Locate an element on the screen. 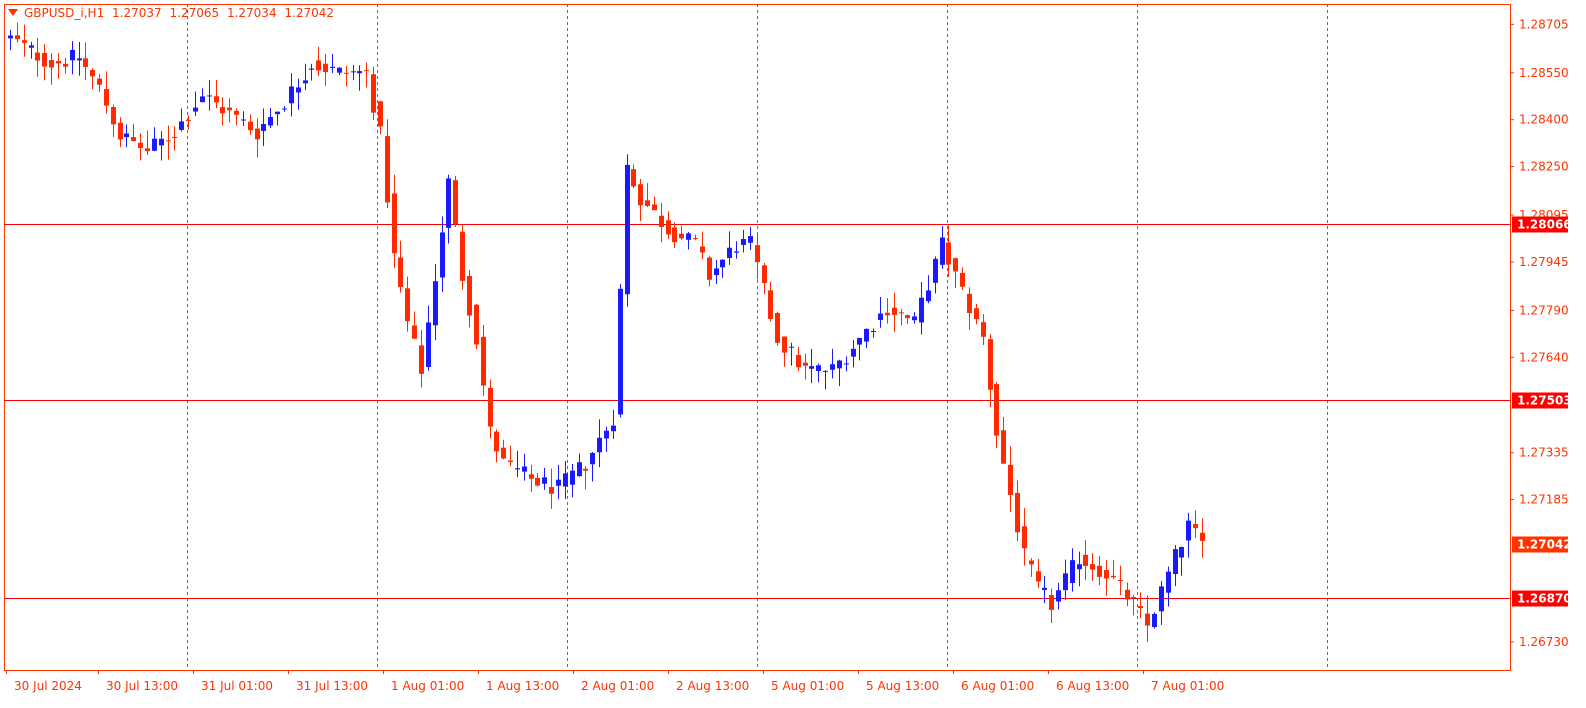 The image size is (1586, 708). x-tick-label: 6 Aug 13:00 is located at coordinates (1092, 686).